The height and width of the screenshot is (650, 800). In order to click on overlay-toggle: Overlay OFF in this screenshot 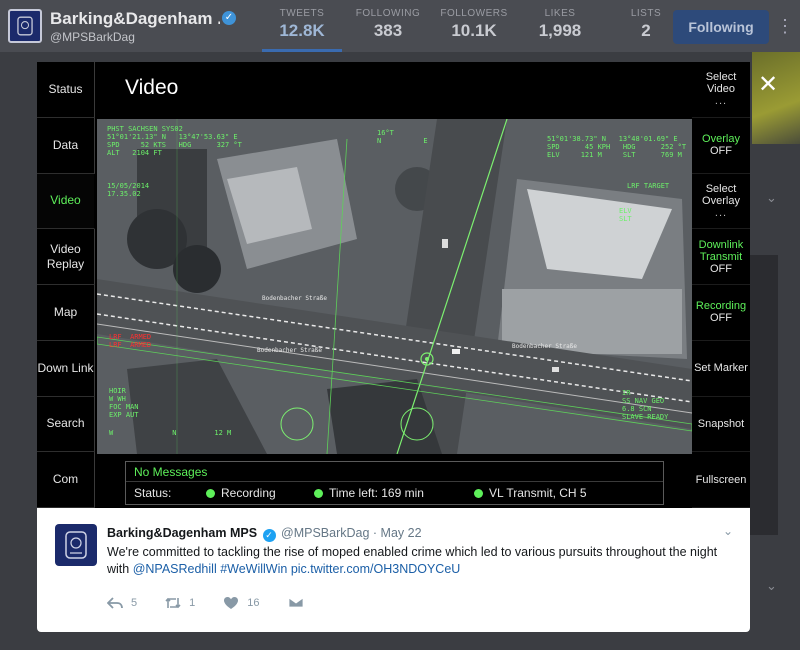, I will do `click(721, 146)`.